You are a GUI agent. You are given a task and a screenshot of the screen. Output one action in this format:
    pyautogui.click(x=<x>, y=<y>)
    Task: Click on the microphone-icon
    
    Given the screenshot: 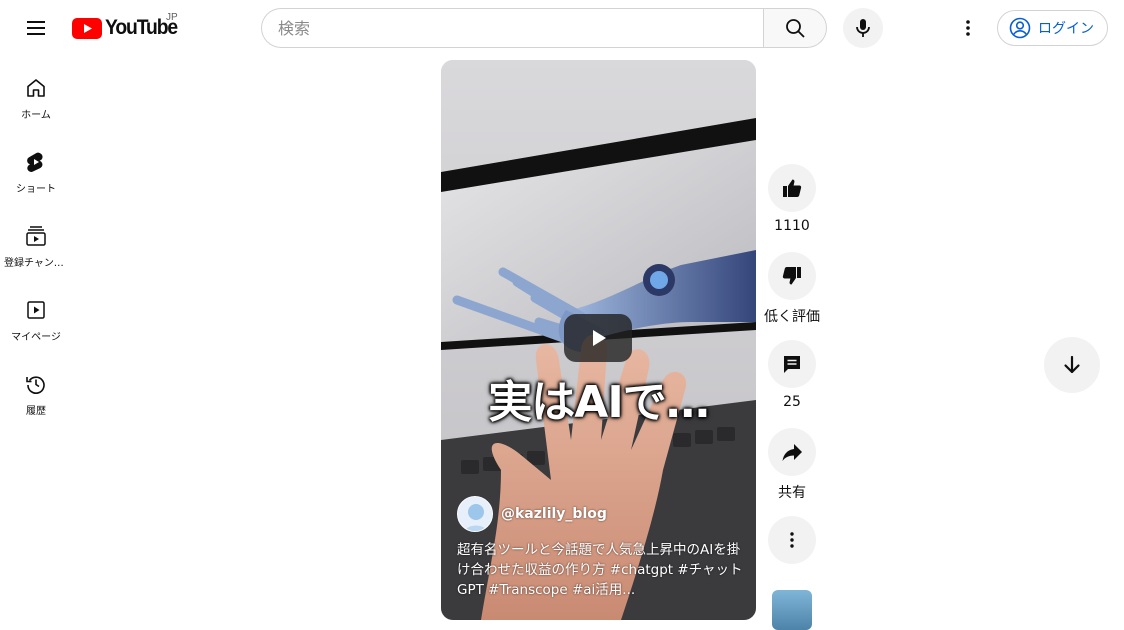 What is the action you would take?
    pyautogui.click(x=863, y=28)
    